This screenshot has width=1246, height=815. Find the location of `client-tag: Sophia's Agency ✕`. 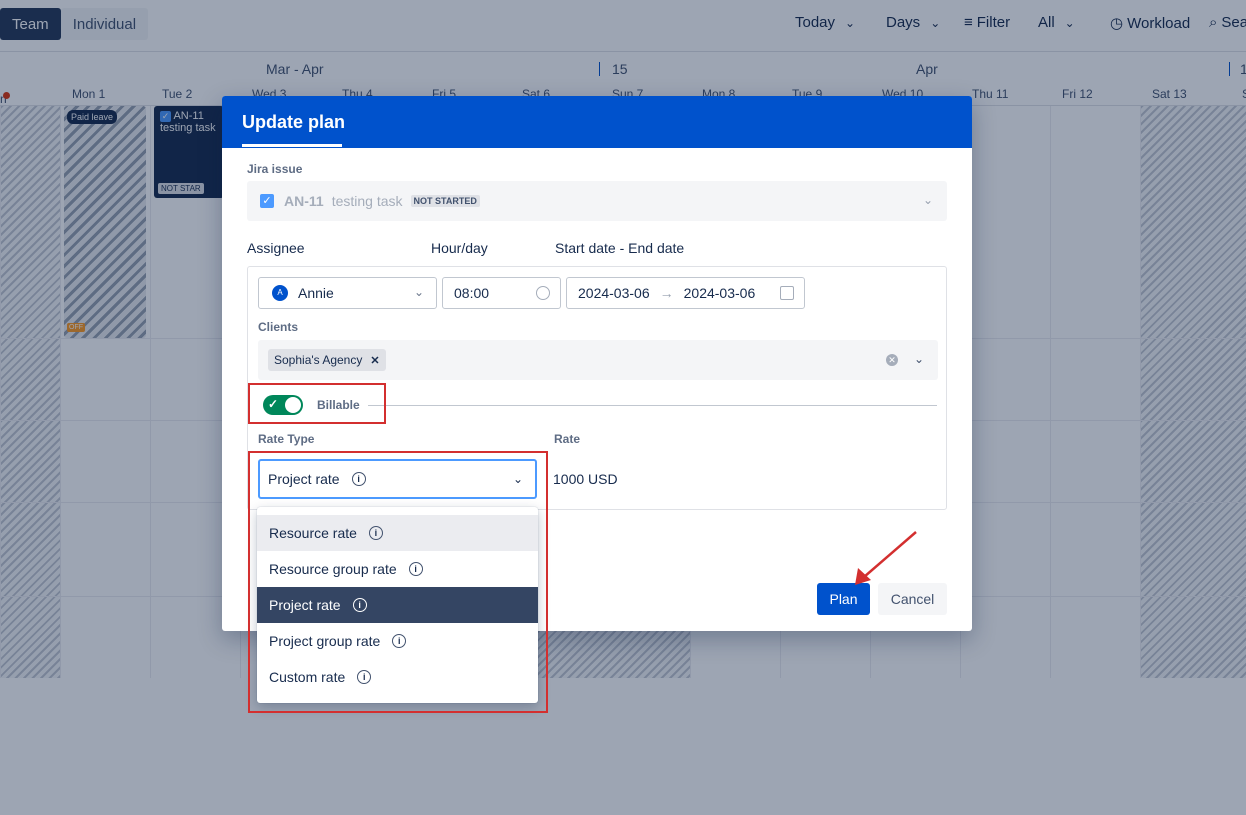

client-tag: Sophia's Agency ✕ is located at coordinates (327, 360).